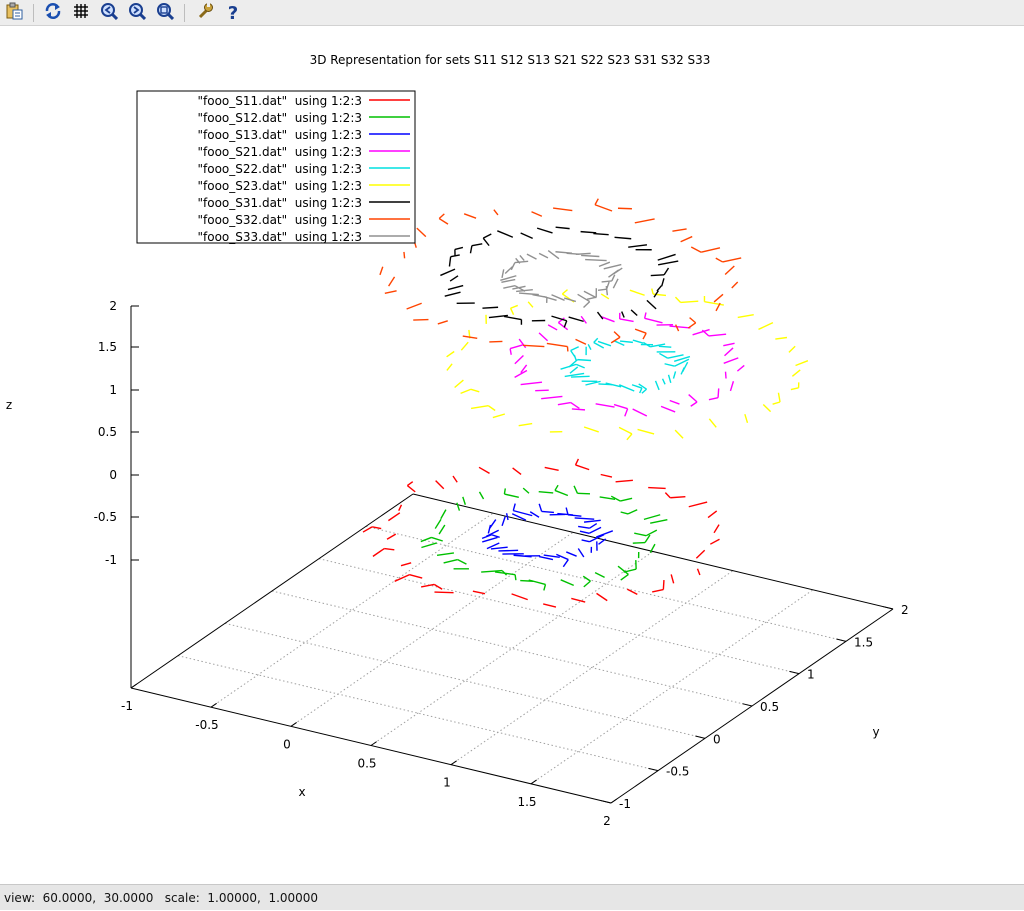 The image size is (1024, 911). I want to click on y-axis-label: y, so click(875, 732).